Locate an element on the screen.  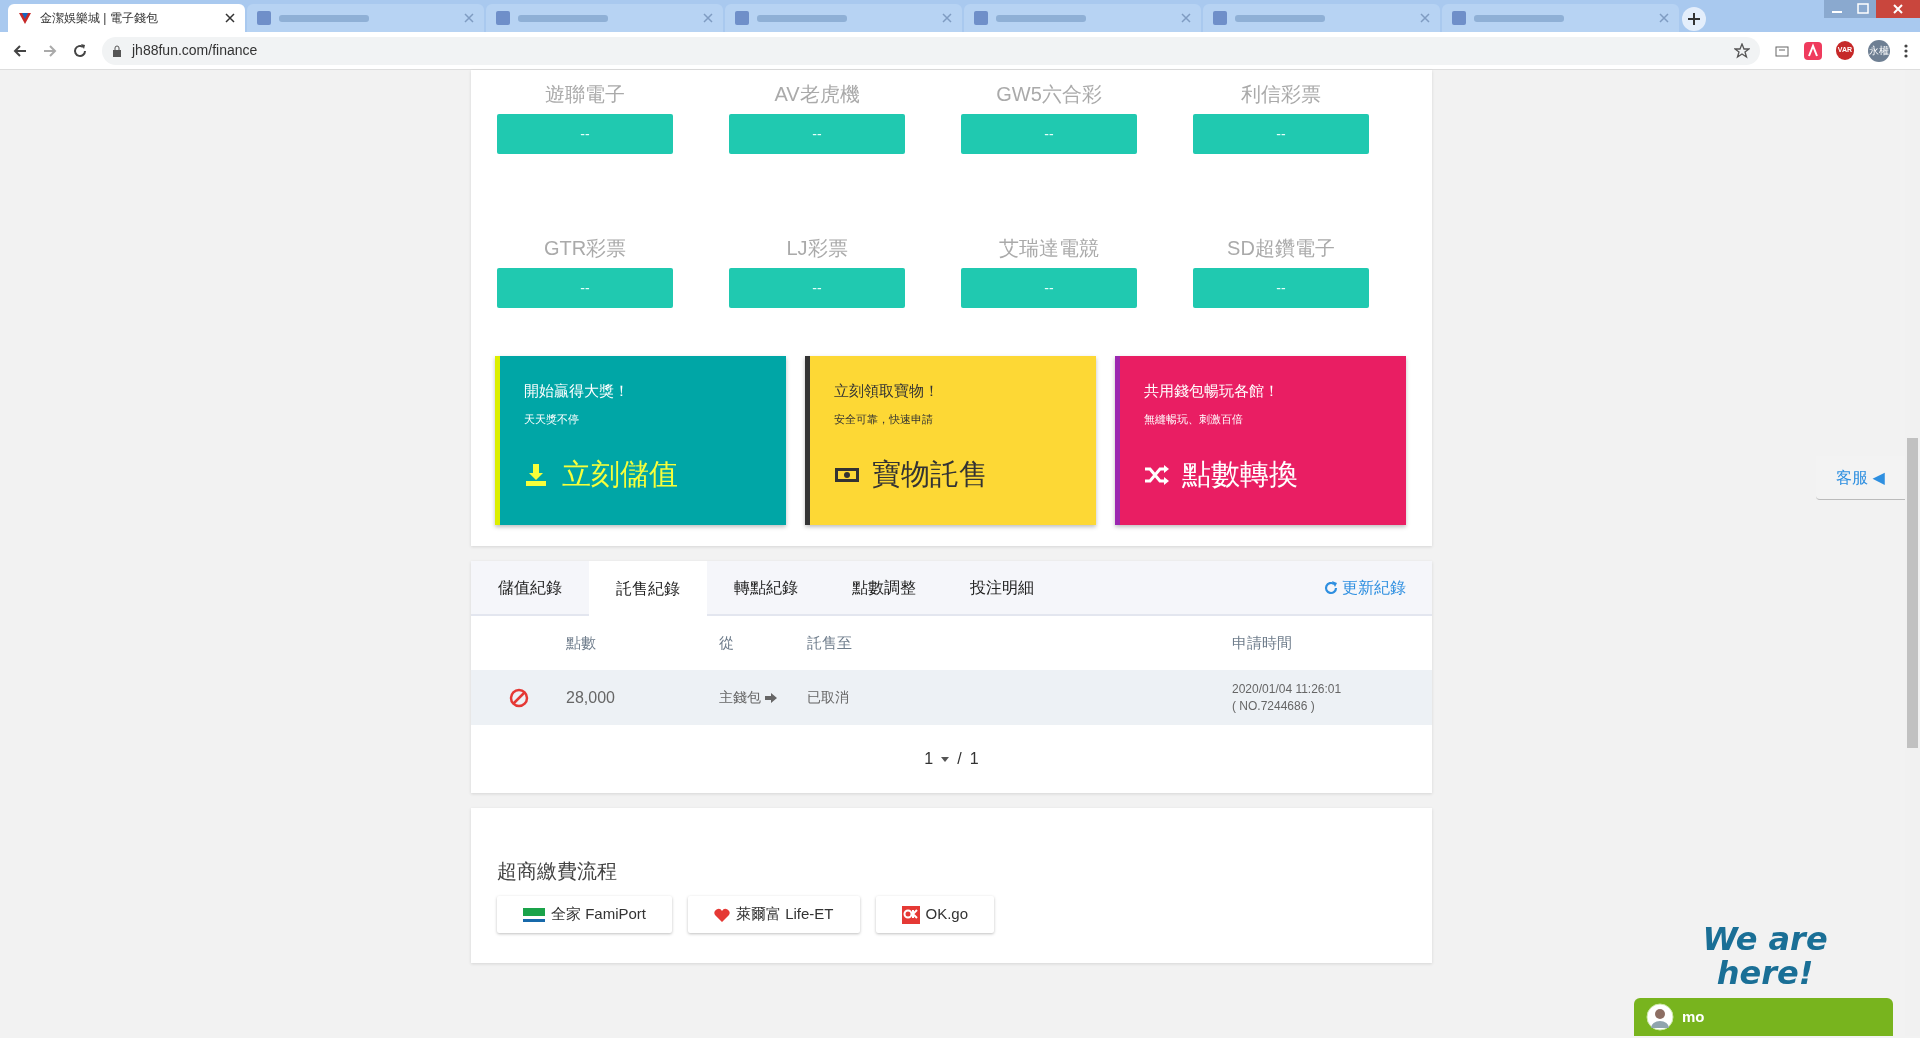
tab-title: 金潔娛樂城 | 電子錢包 is located at coordinates (99, 18).